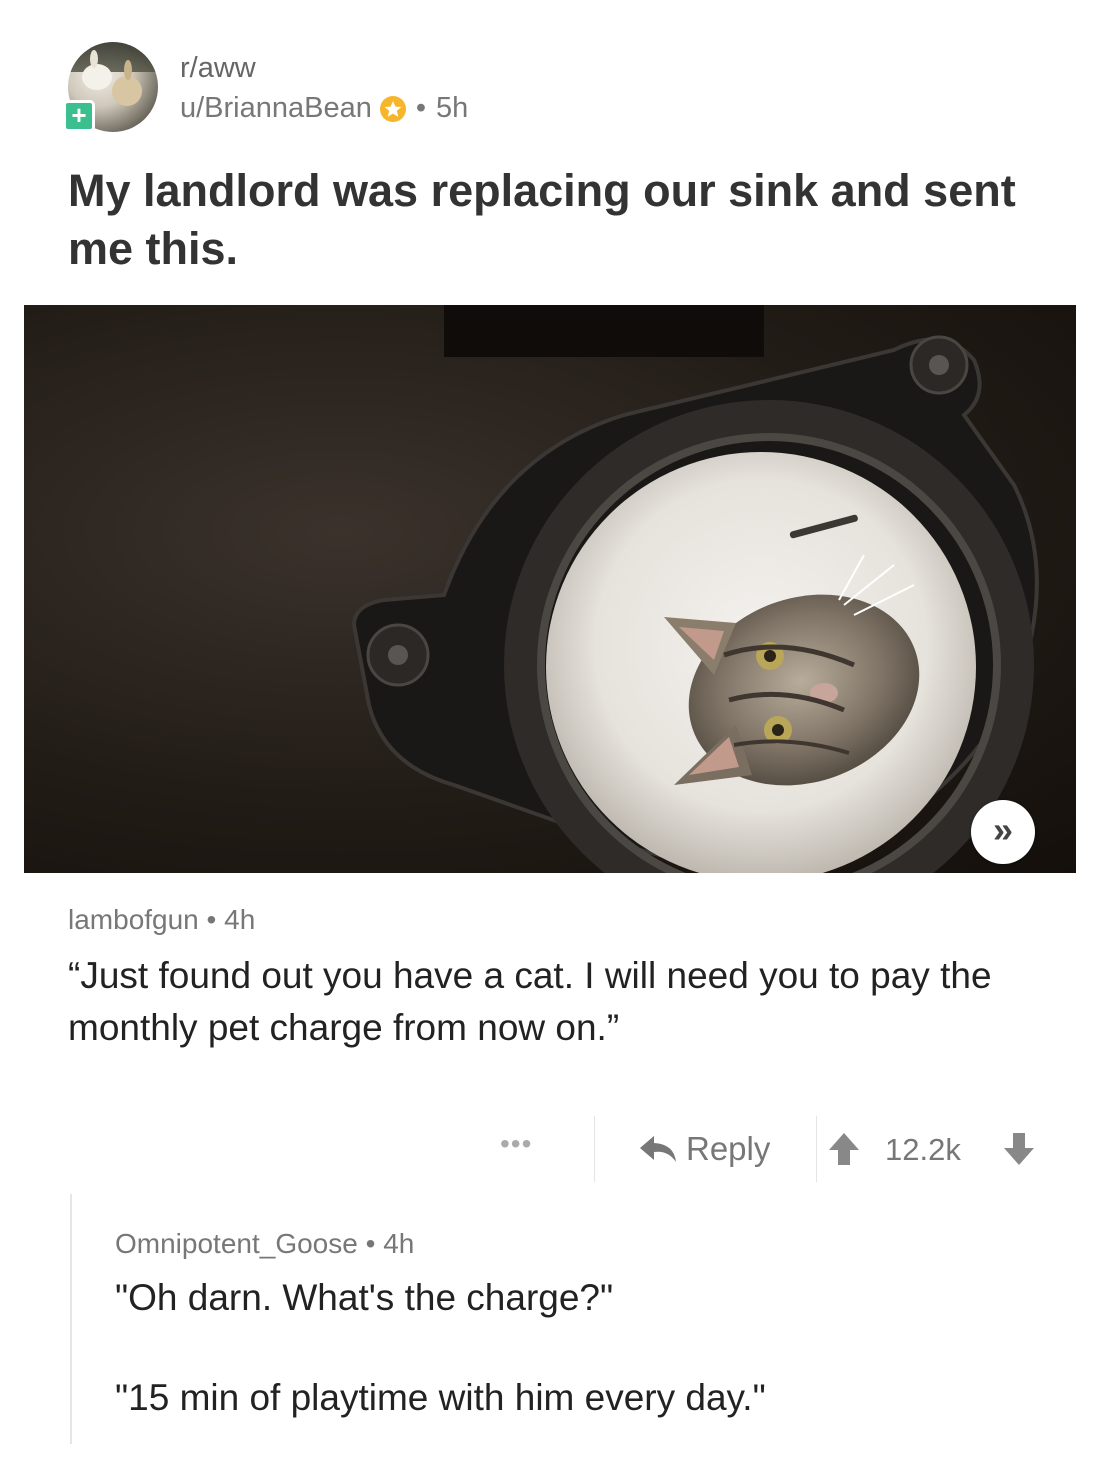 This screenshot has width=1100, height=1466. Describe the element at coordinates (218, 68) in the screenshot. I see `subreddit-name: r/aww` at that location.